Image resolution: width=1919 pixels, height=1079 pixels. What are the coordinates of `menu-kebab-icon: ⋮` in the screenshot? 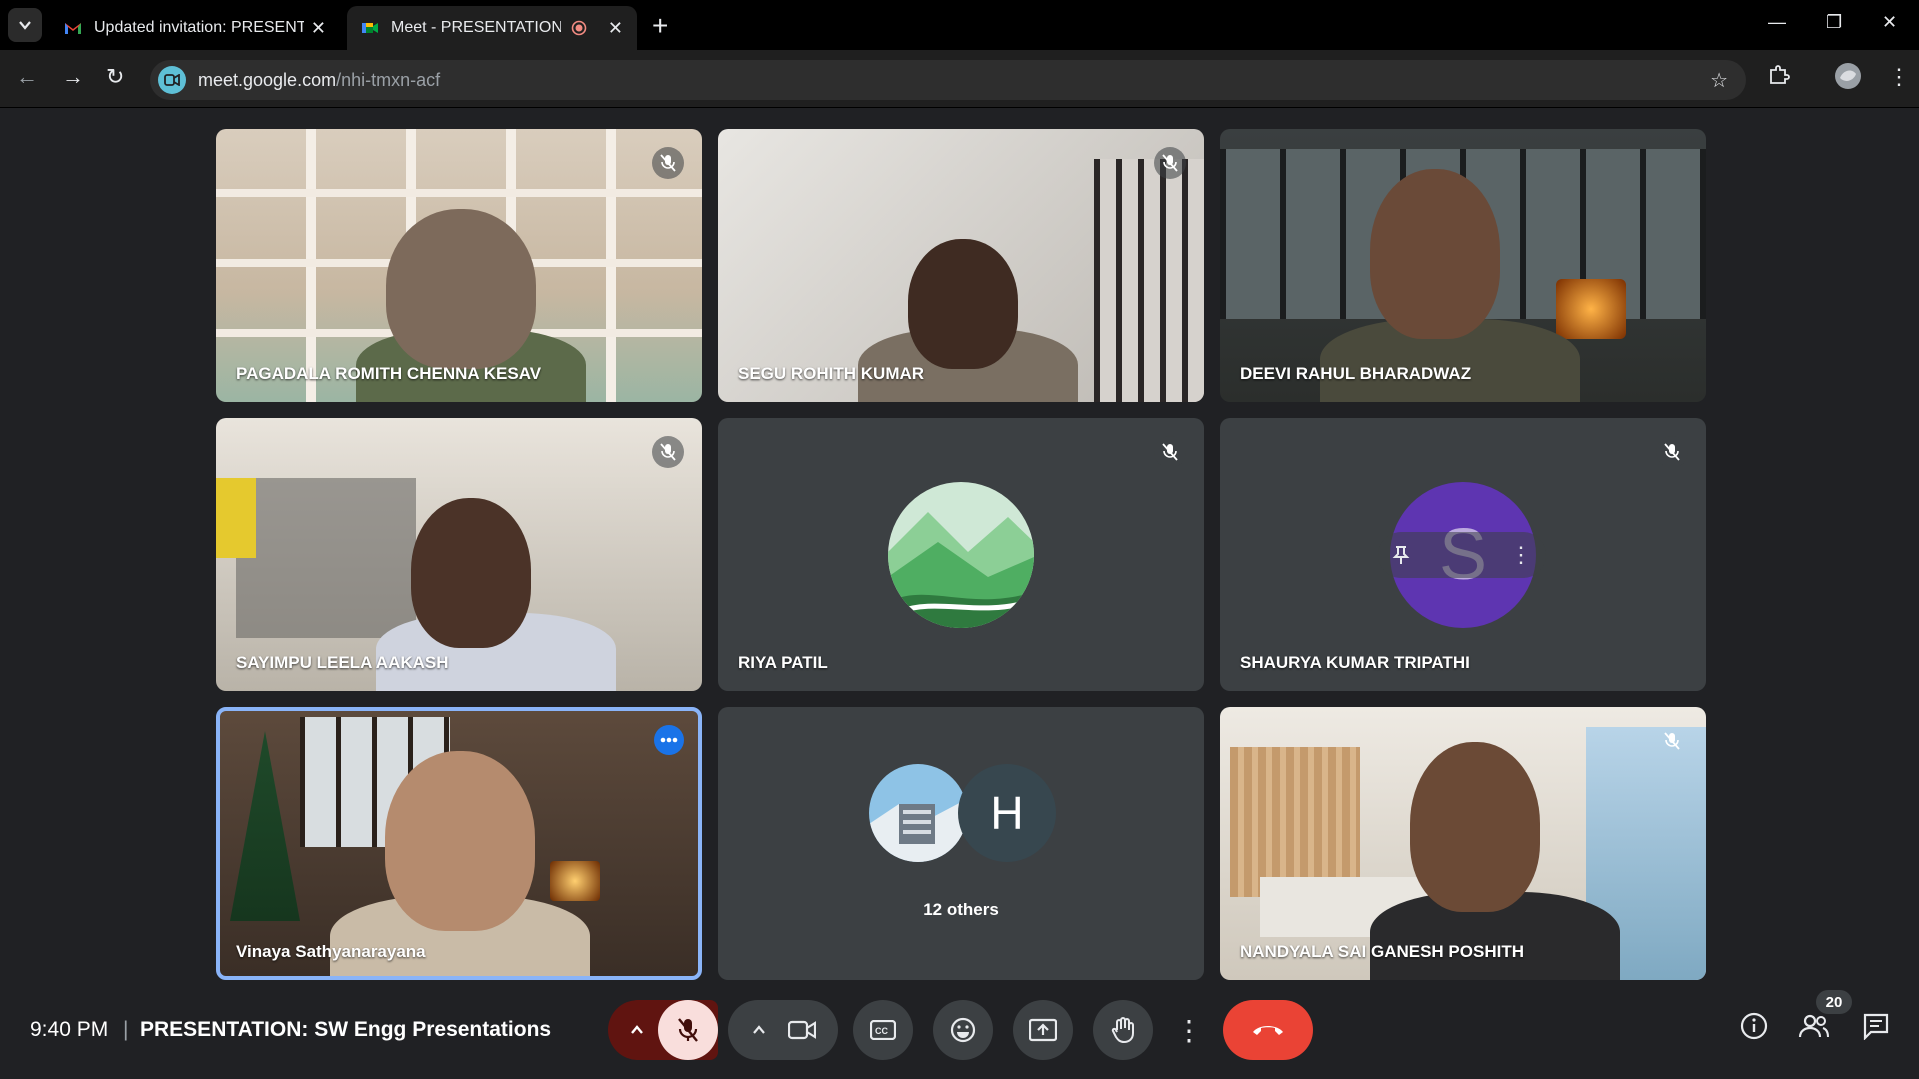 It's located at (1899, 77).